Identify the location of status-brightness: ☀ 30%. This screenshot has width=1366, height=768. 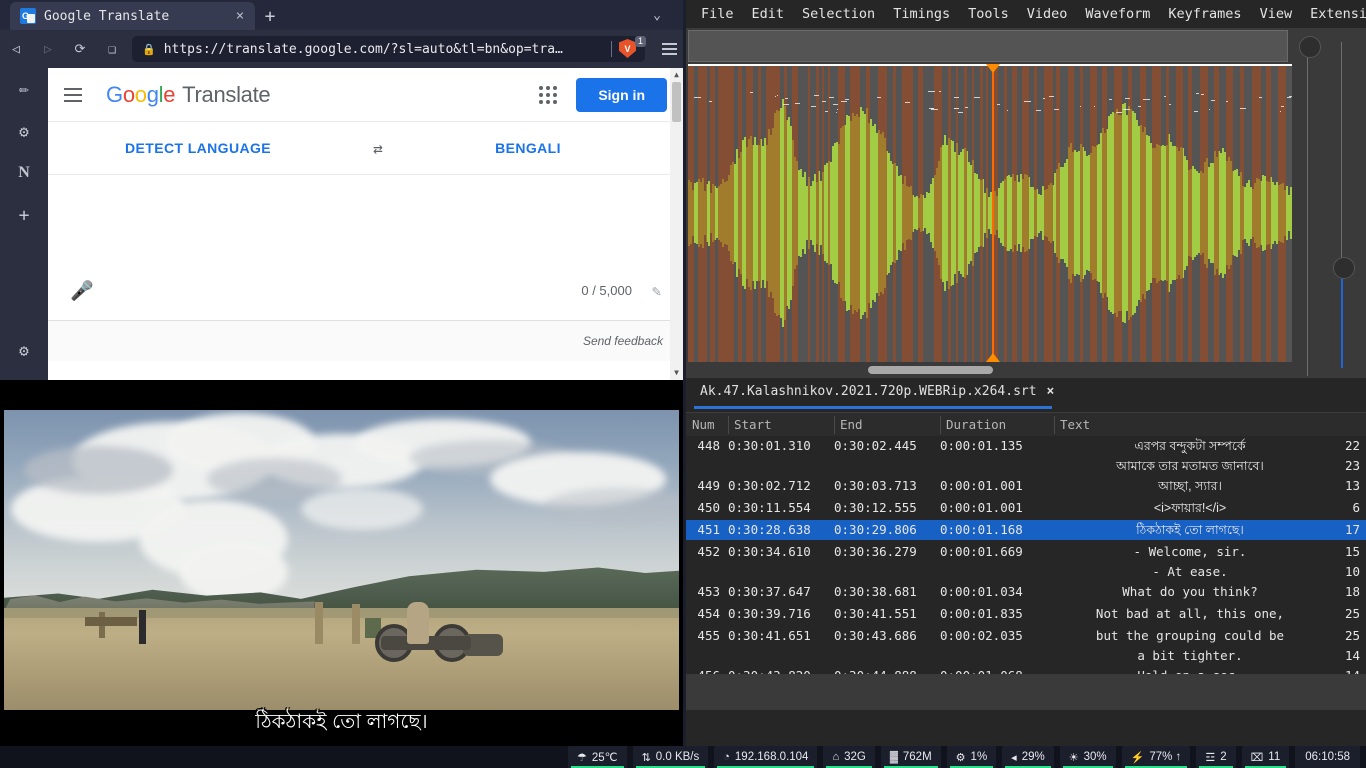
(1087, 757).